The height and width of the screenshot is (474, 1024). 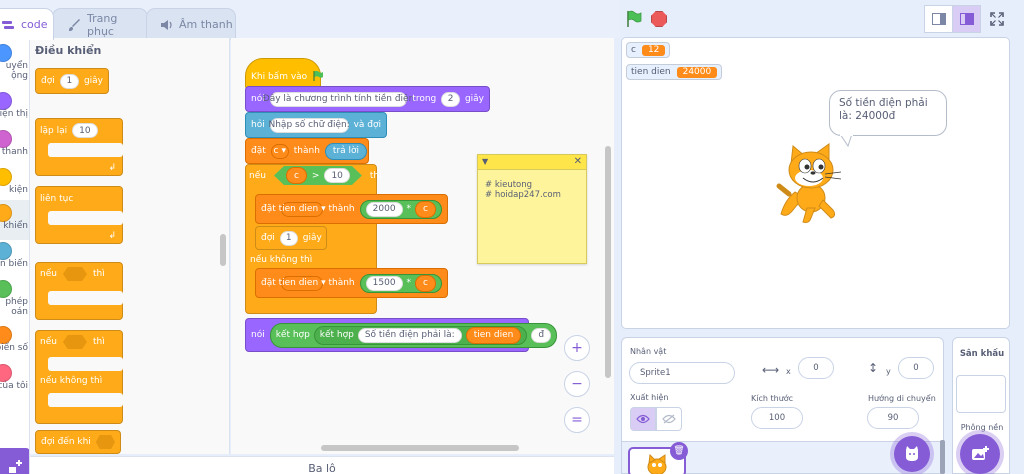 I want to click on add-extension-button, so click(x=14, y=461).